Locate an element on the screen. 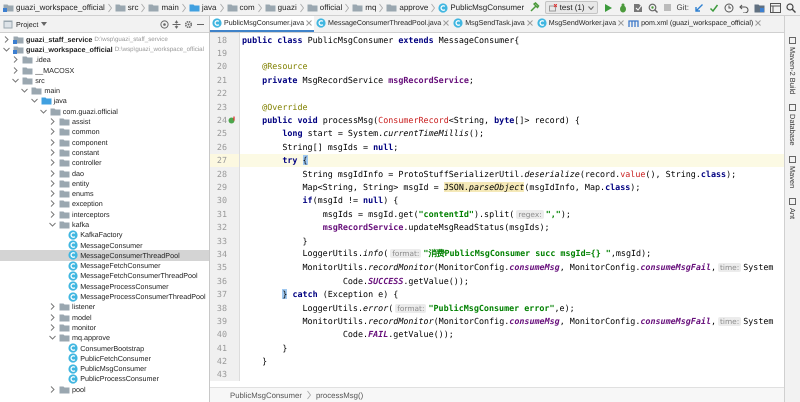 This screenshot has width=800, height=402. override-icon is located at coordinates (232, 120).